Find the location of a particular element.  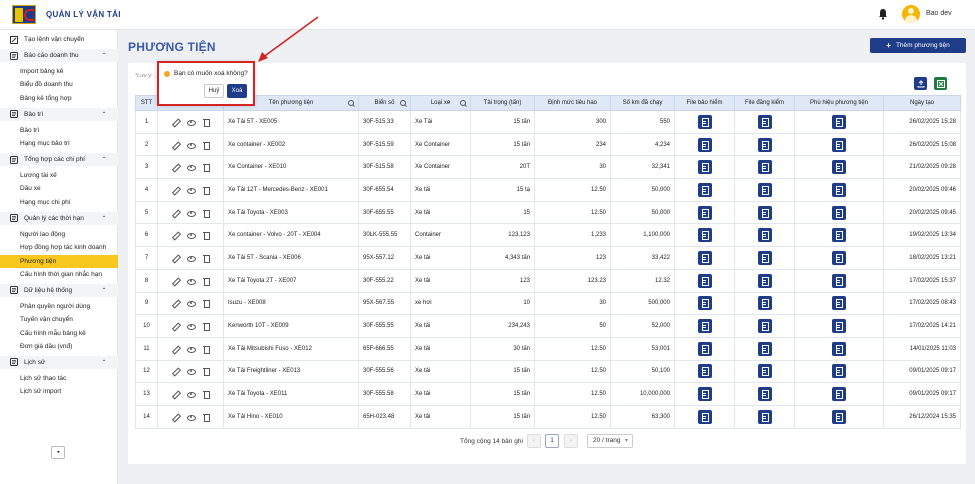

sidebar-item: Hạng mục bảo trì is located at coordinates (59, 143).